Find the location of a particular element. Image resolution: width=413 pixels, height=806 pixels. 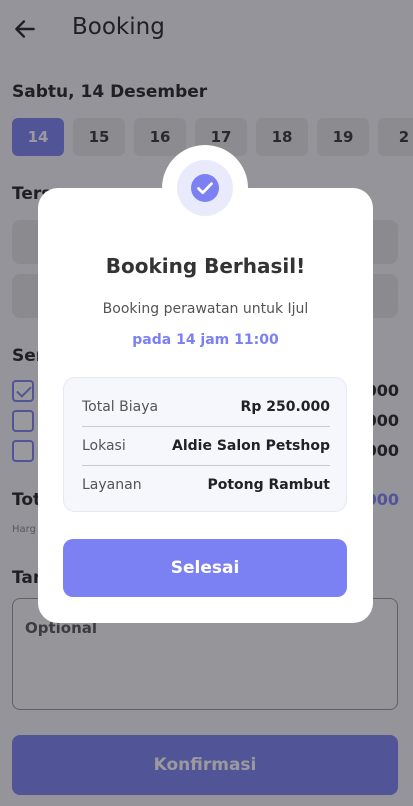

dialog-schedule: pada 14 jam 11:00 is located at coordinates (205, 340).